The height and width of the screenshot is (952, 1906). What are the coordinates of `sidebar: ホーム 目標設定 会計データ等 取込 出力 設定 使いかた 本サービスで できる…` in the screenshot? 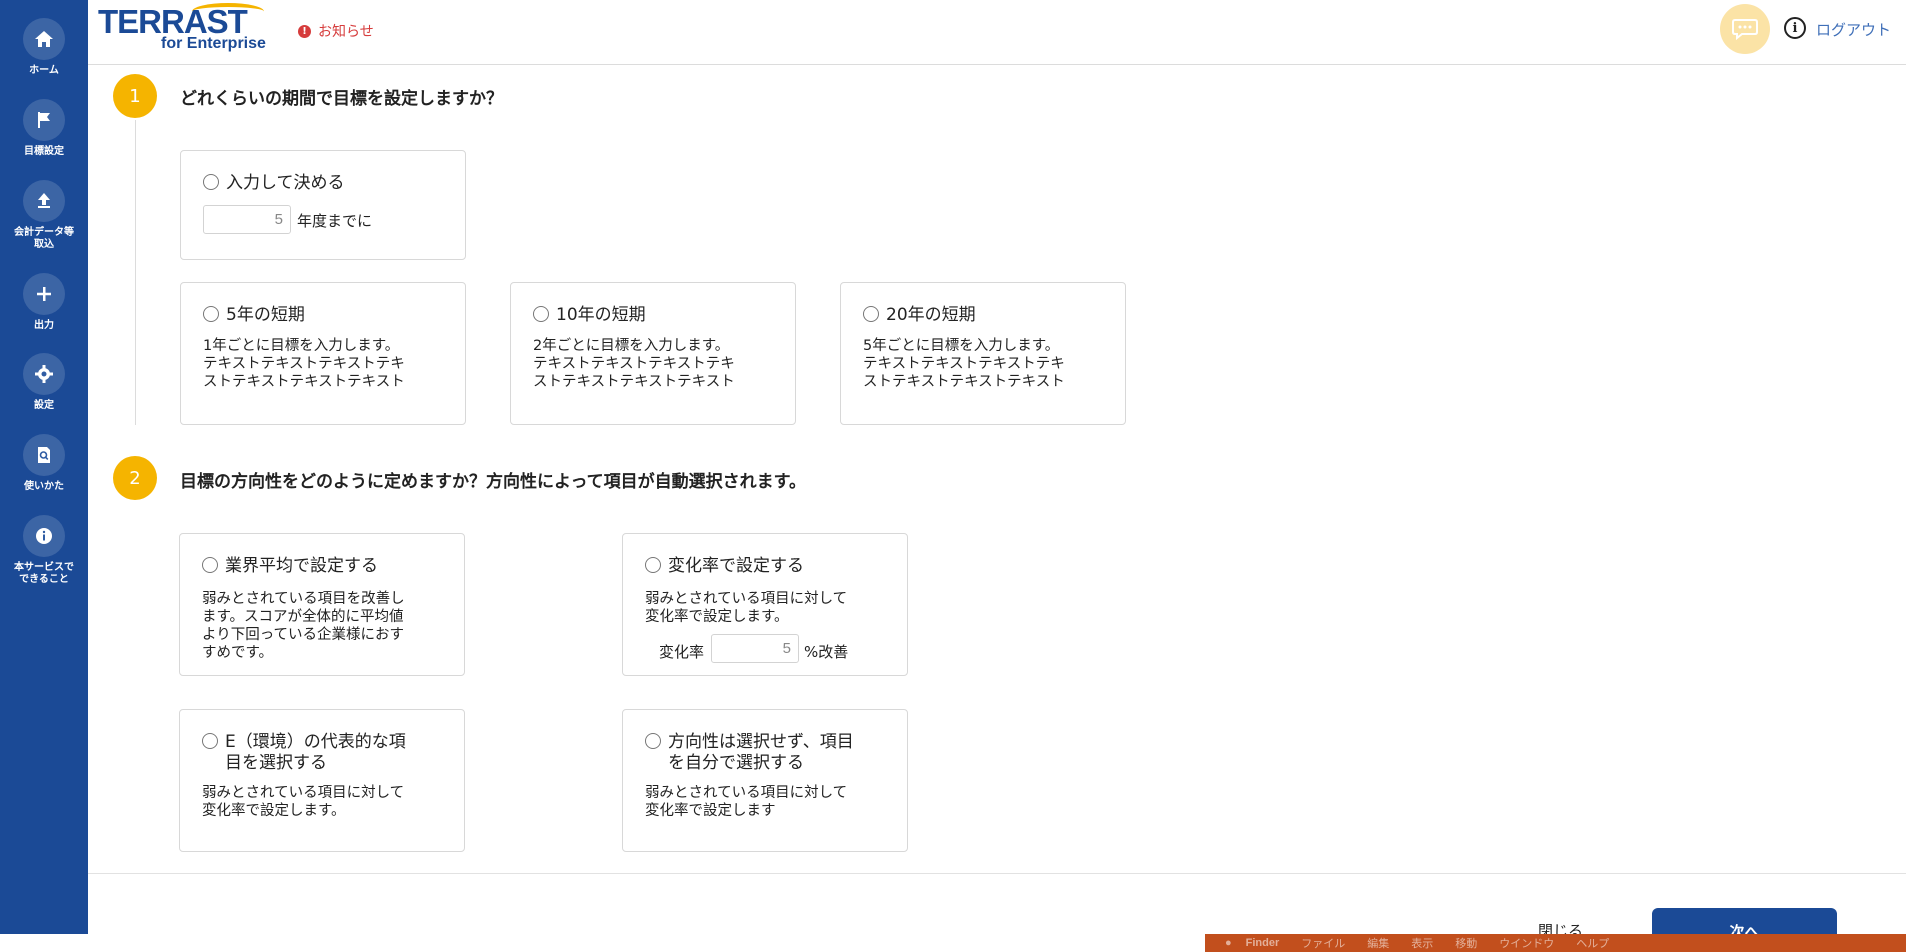 It's located at (44, 467).